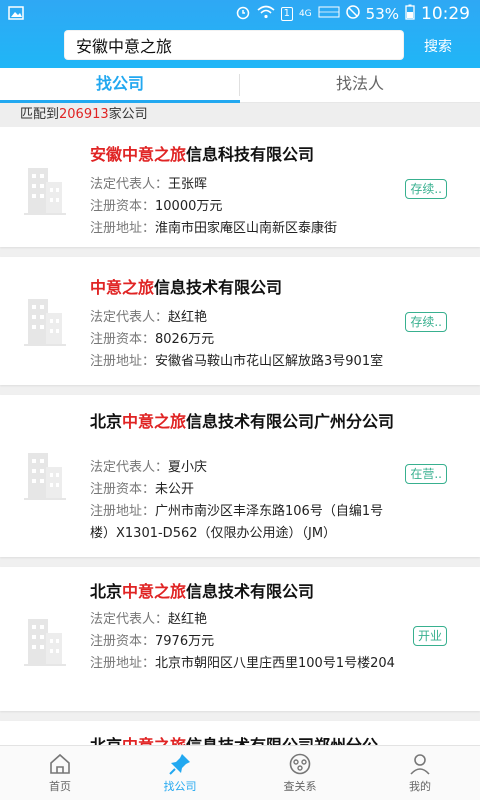 The height and width of the screenshot is (800, 480). What do you see at coordinates (245, 468) in the screenshot?
I see `legal-rep-row: 法定代表人：夏小庆` at bounding box center [245, 468].